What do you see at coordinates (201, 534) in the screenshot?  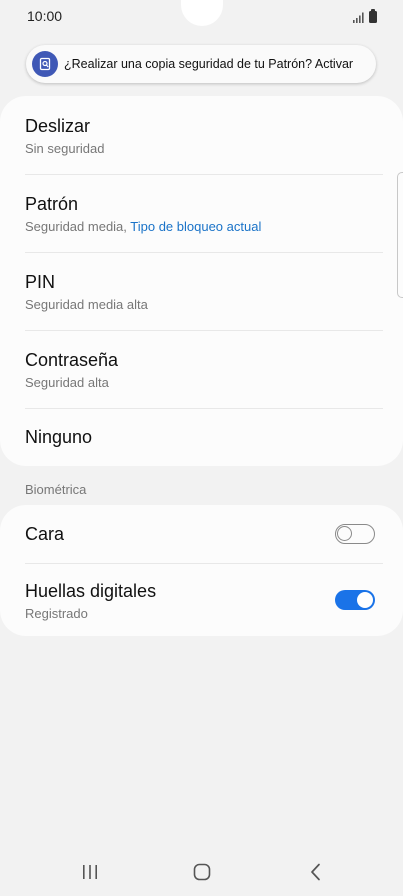 I see `biometric-face-row: Cara` at bounding box center [201, 534].